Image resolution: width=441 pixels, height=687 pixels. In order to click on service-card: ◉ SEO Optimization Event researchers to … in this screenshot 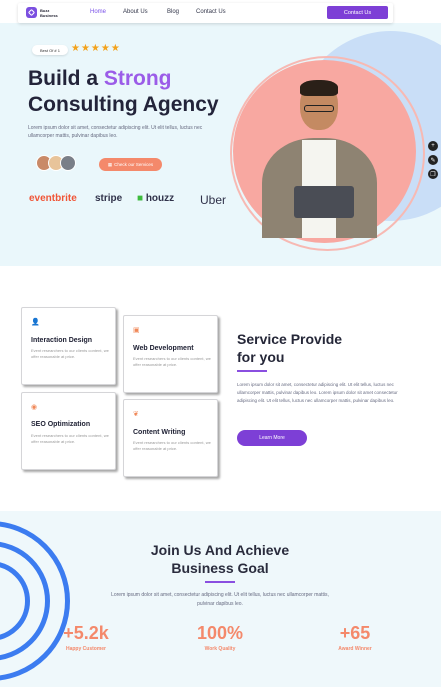, I will do `click(68, 431)`.